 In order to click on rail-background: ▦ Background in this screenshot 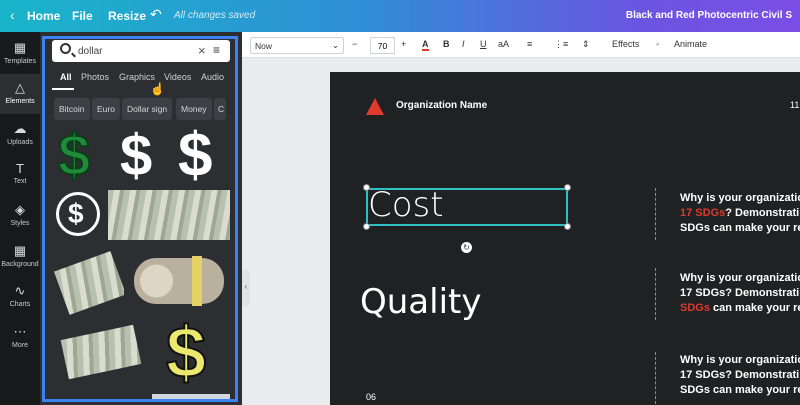, I will do `click(20, 257)`.